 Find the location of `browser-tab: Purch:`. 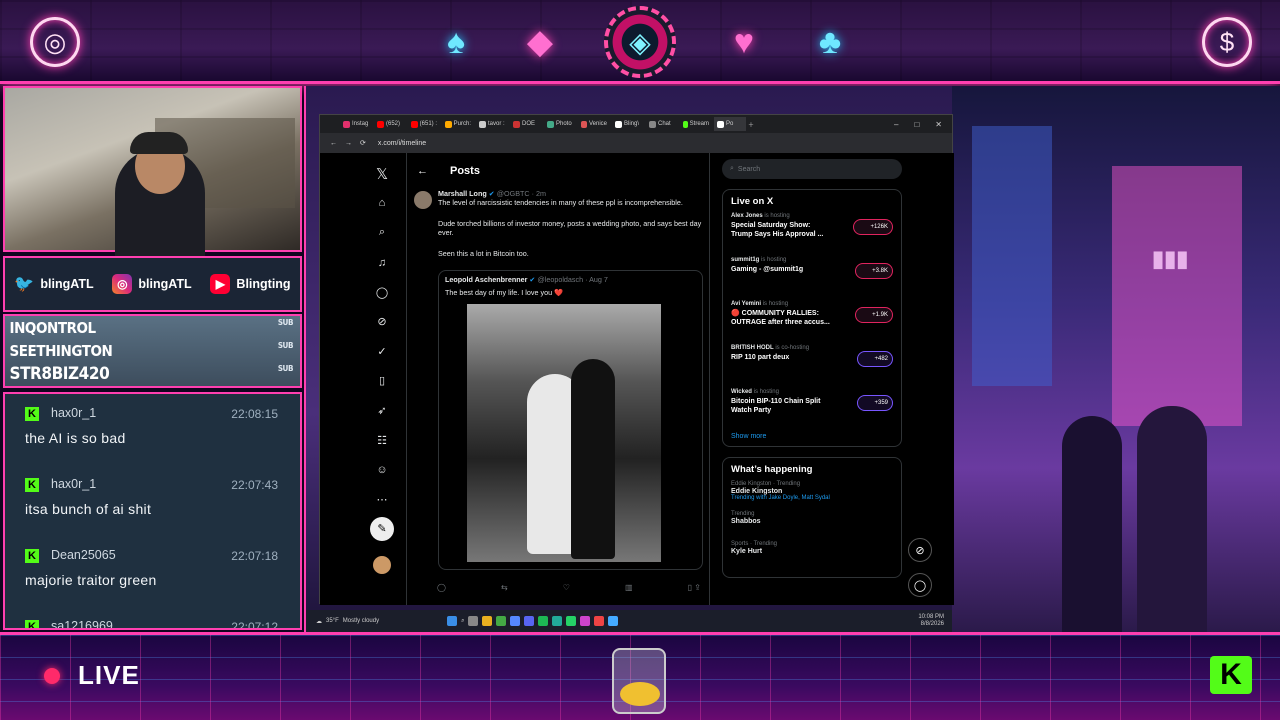

browser-tab: Purch: is located at coordinates (458, 124).